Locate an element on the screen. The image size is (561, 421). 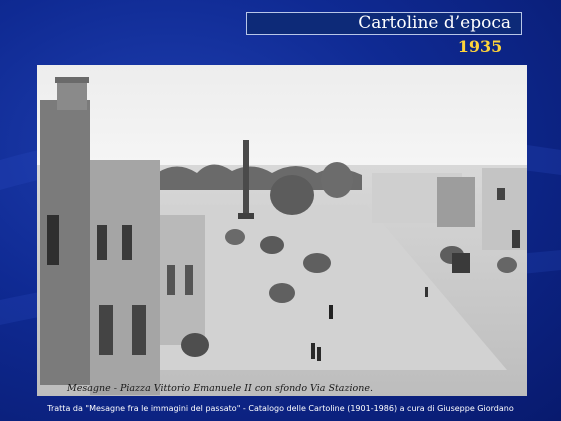
slide-title: Cartoline d’epoca is located at coordinates (384, 23).